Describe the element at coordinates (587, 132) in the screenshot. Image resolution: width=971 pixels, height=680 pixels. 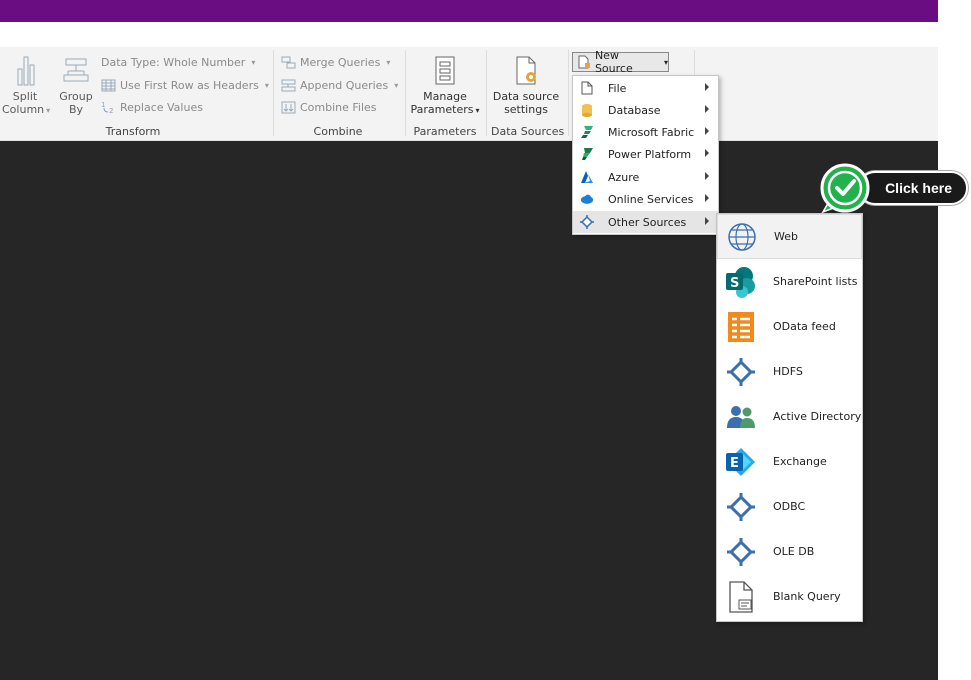
I see `fabric-icon` at that location.